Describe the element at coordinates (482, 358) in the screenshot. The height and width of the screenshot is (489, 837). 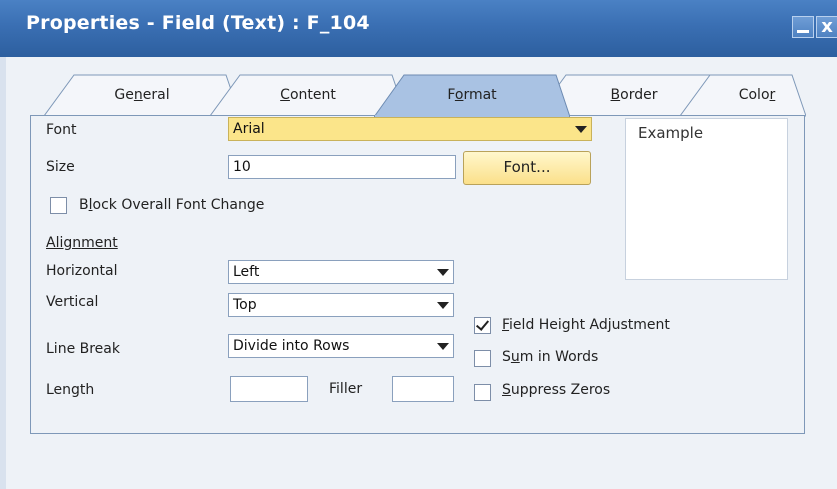
I see `sum-in-words-checkbox` at that location.